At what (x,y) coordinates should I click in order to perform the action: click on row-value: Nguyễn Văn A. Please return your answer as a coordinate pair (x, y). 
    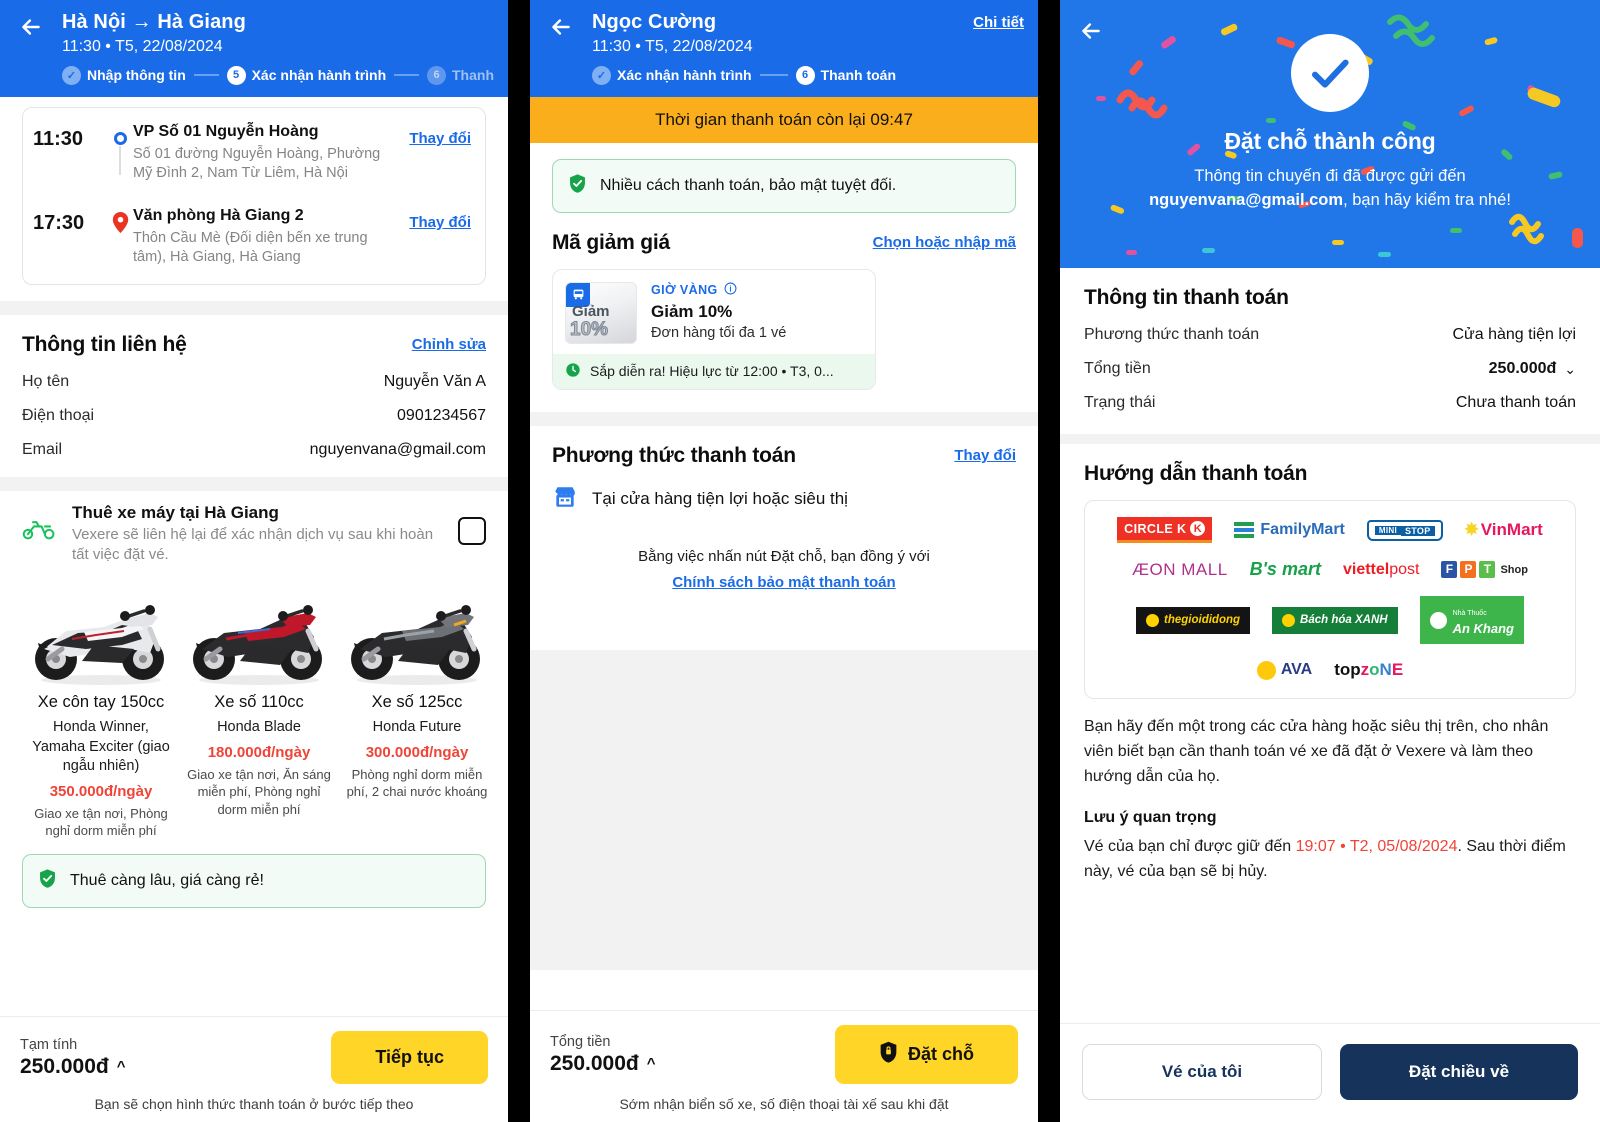
    Looking at the image, I should click on (434, 381).